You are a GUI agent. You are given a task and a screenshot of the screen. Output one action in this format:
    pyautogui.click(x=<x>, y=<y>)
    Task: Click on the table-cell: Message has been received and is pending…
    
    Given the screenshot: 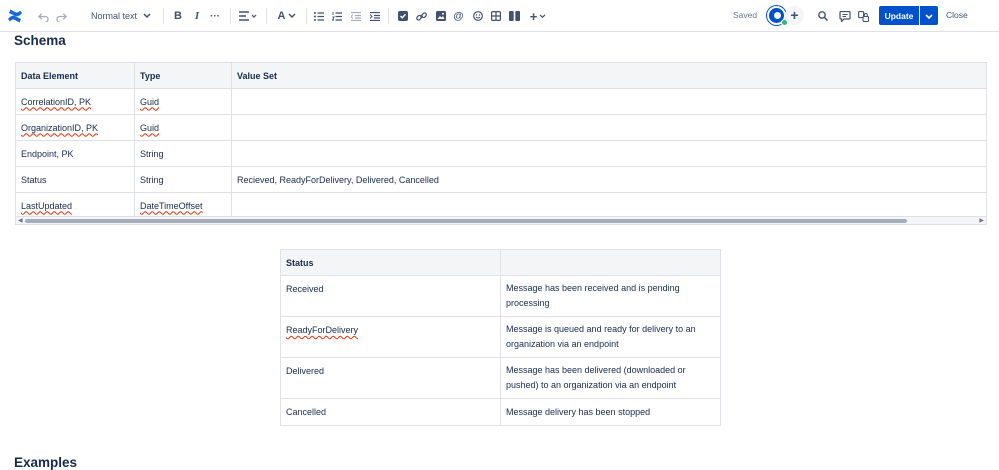 What is the action you would take?
    pyautogui.click(x=610, y=296)
    